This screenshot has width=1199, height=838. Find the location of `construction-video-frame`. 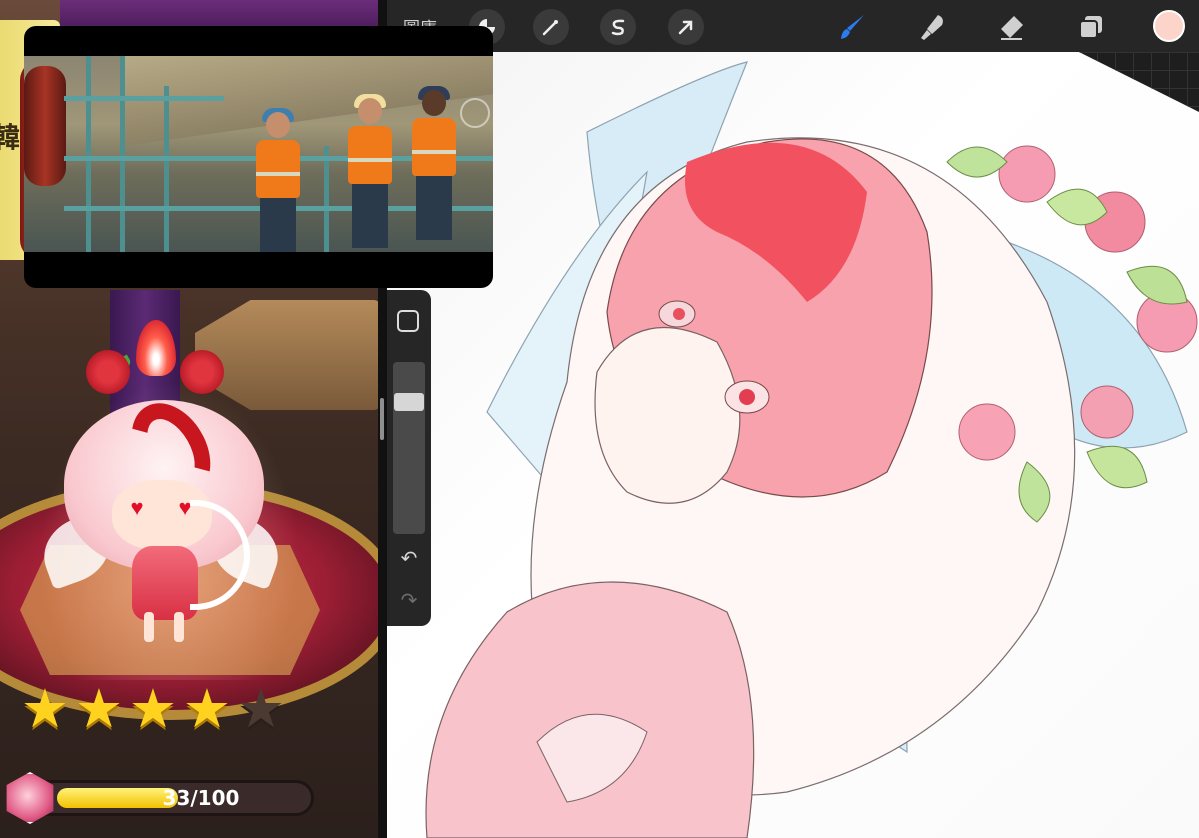

construction-video-frame is located at coordinates (258, 154).